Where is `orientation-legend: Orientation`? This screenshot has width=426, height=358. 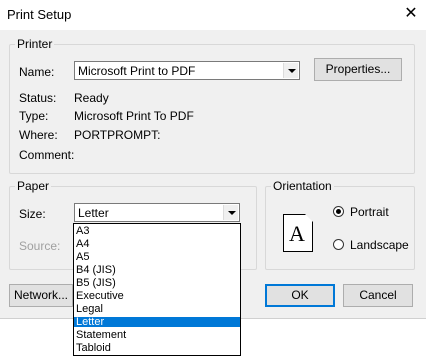
orientation-legend: Orientation is located at coordinates (302, 186).